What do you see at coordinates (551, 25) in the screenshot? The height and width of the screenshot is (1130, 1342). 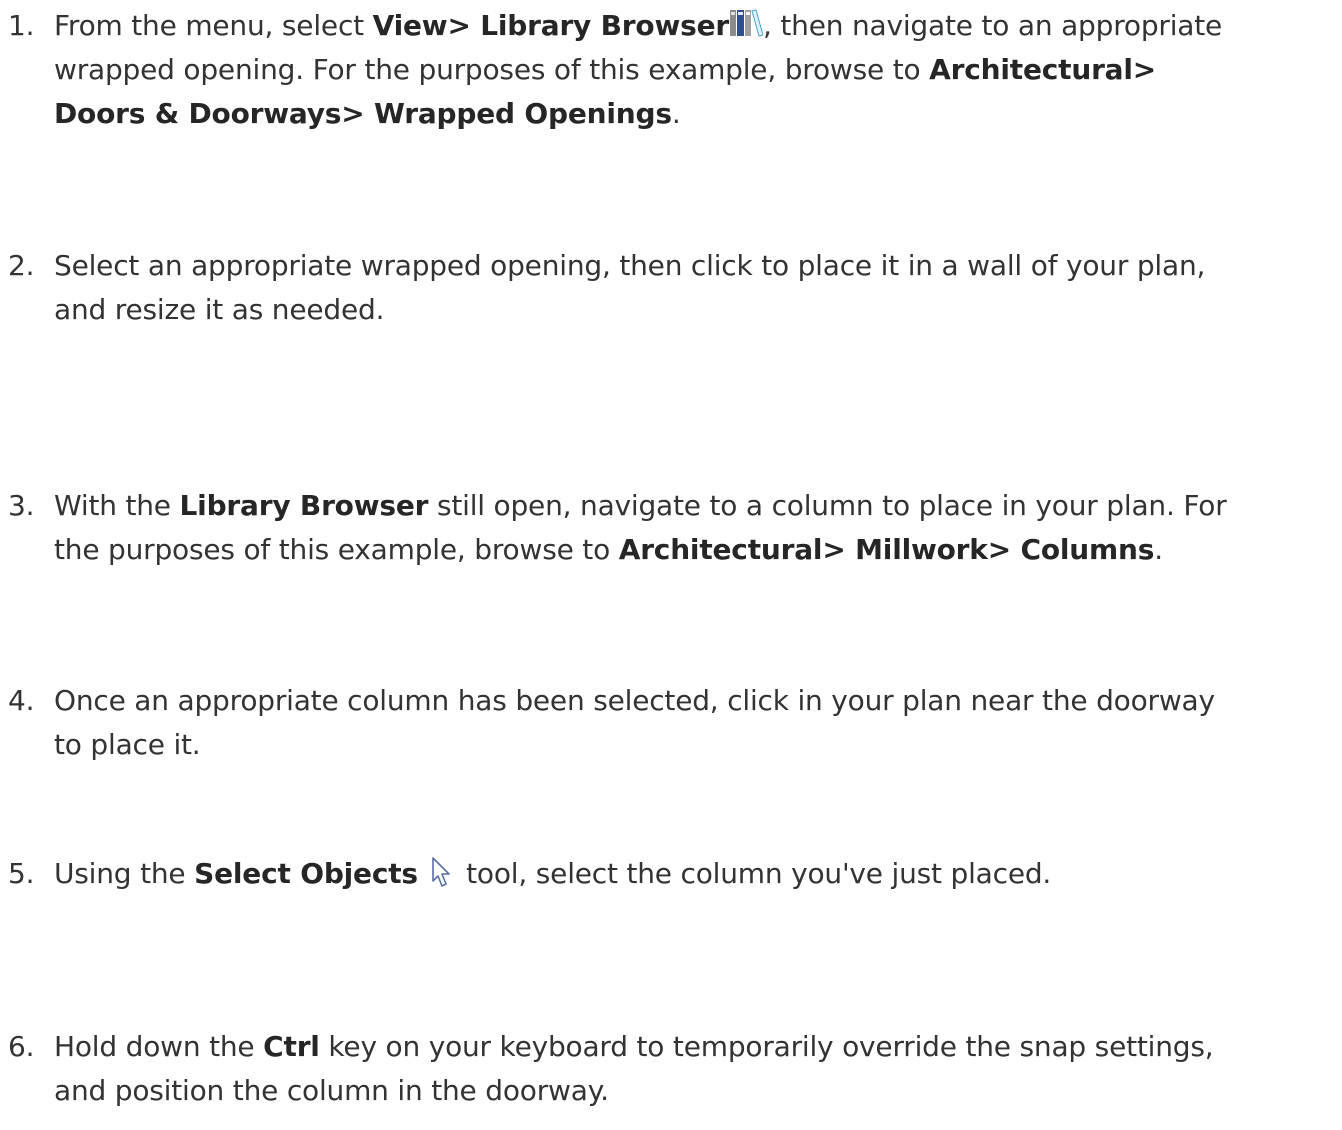 I see `bold-term: View> Library Browser` at bounding box center [551, 25].